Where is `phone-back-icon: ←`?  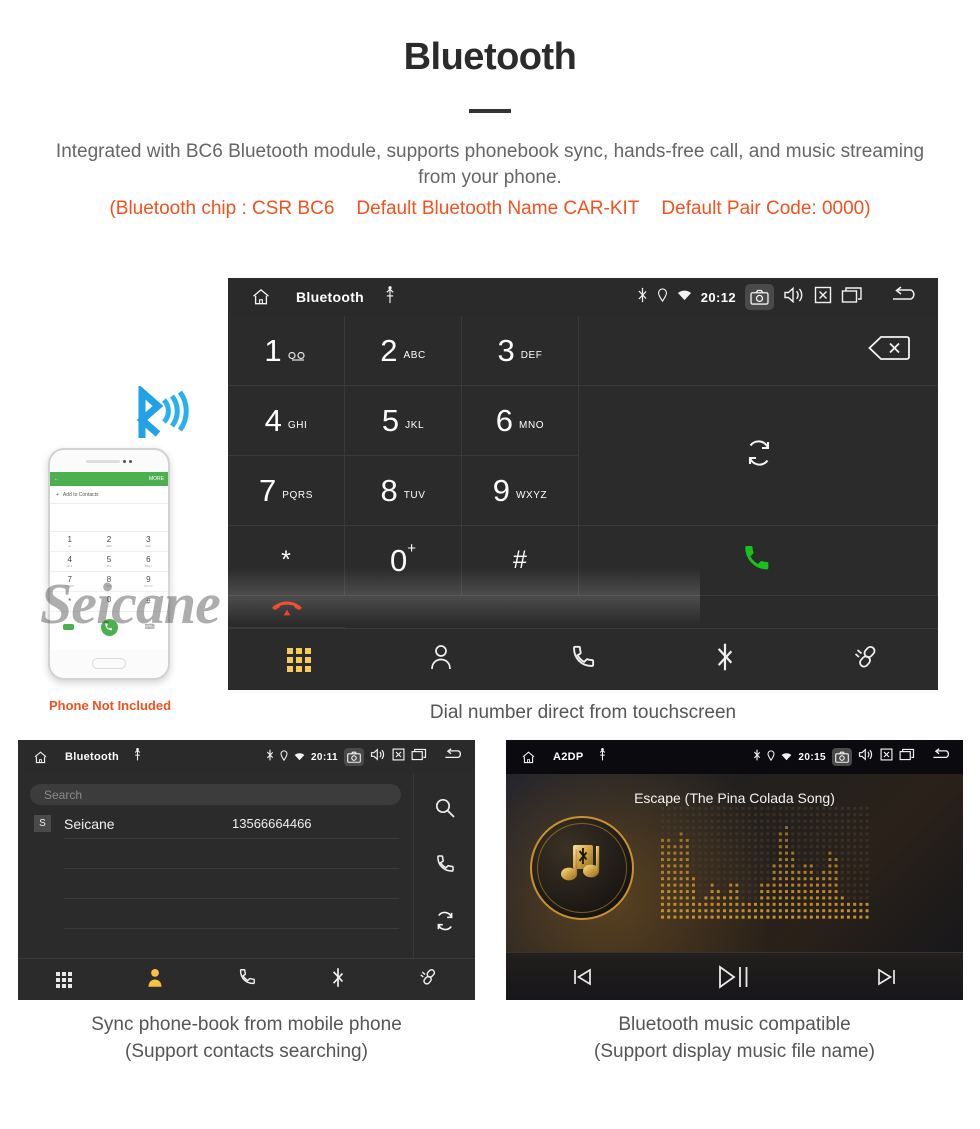 phone-back-icon: ← is located at coordinates (56, 479).